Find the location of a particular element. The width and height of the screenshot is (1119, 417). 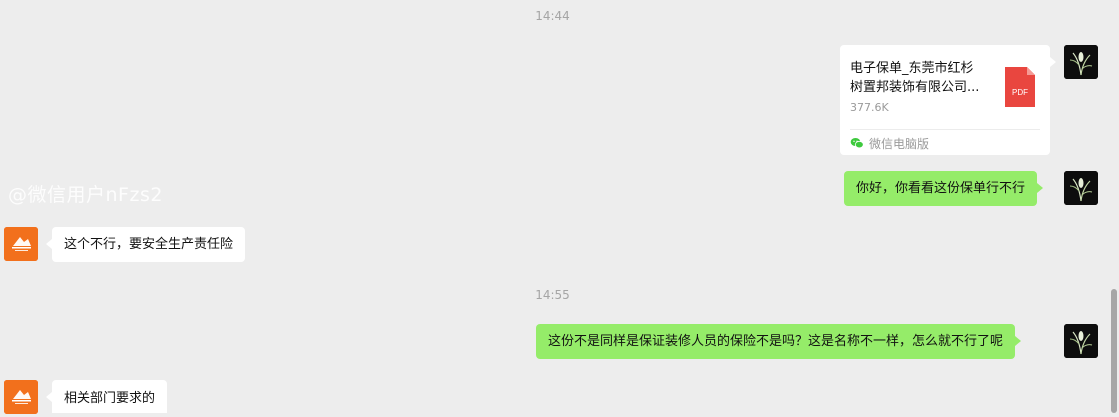

received-message-bubble: 这个不行，要安全生产责任险 is located at coordinates (145, 244).